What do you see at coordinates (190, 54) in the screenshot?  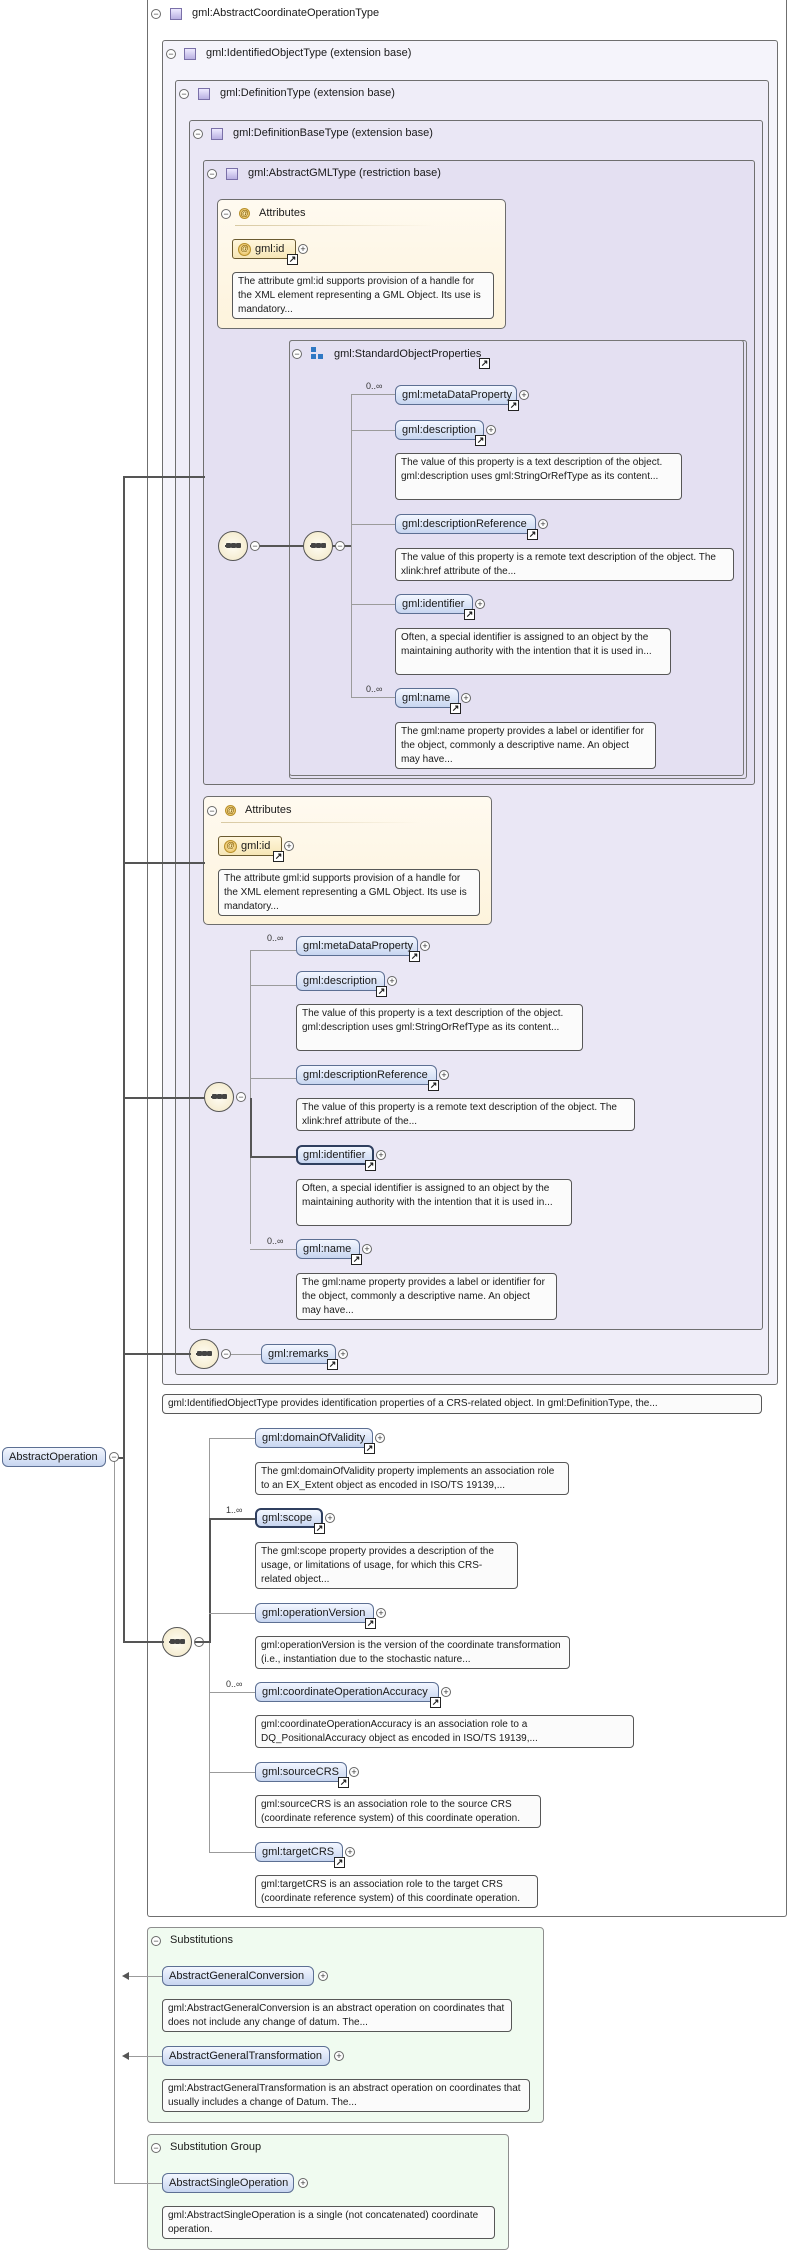 I see `complex-type-icon` at bounding box center [190, 54].